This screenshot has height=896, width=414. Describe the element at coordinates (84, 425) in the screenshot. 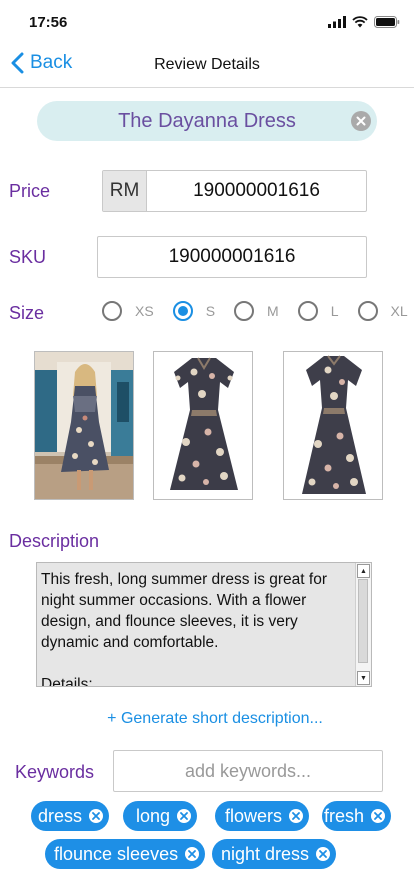

I see `model-photo` at that location.